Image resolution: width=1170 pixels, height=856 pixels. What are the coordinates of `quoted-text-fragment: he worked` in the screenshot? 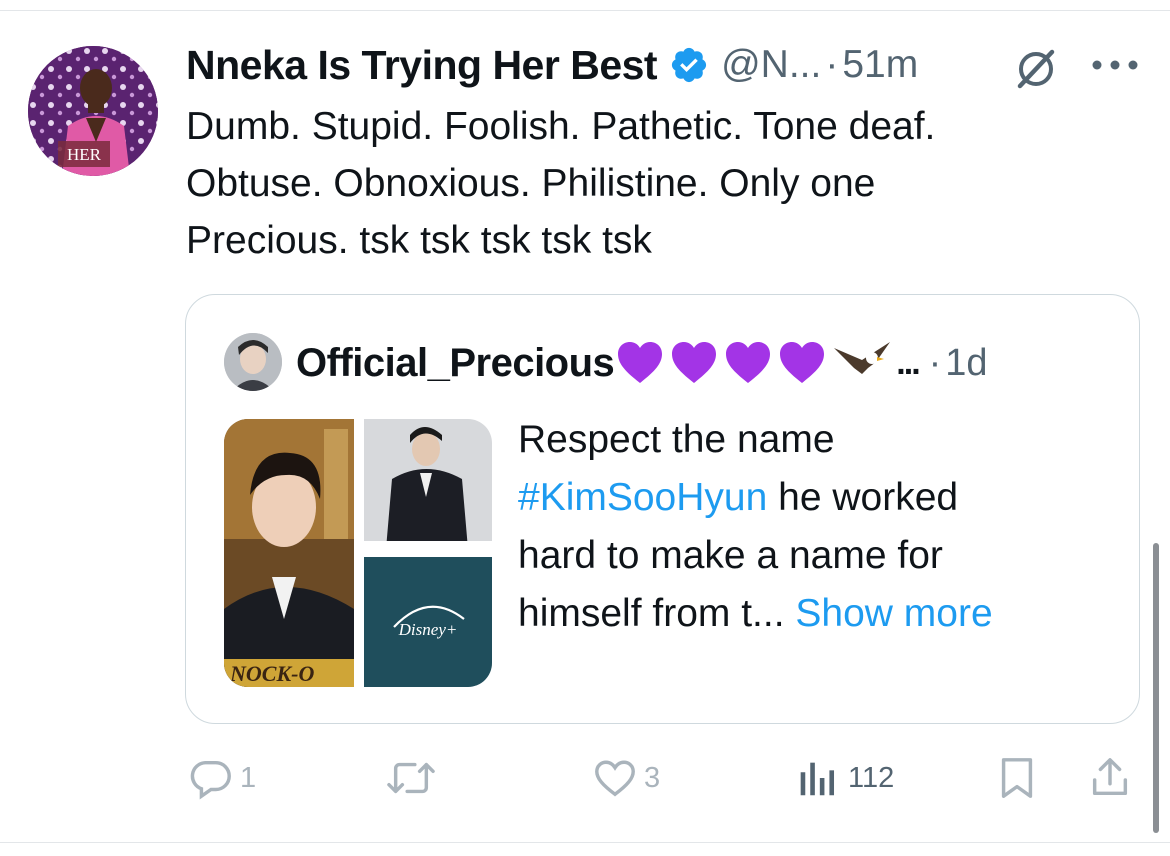 It's located at (863, 497).